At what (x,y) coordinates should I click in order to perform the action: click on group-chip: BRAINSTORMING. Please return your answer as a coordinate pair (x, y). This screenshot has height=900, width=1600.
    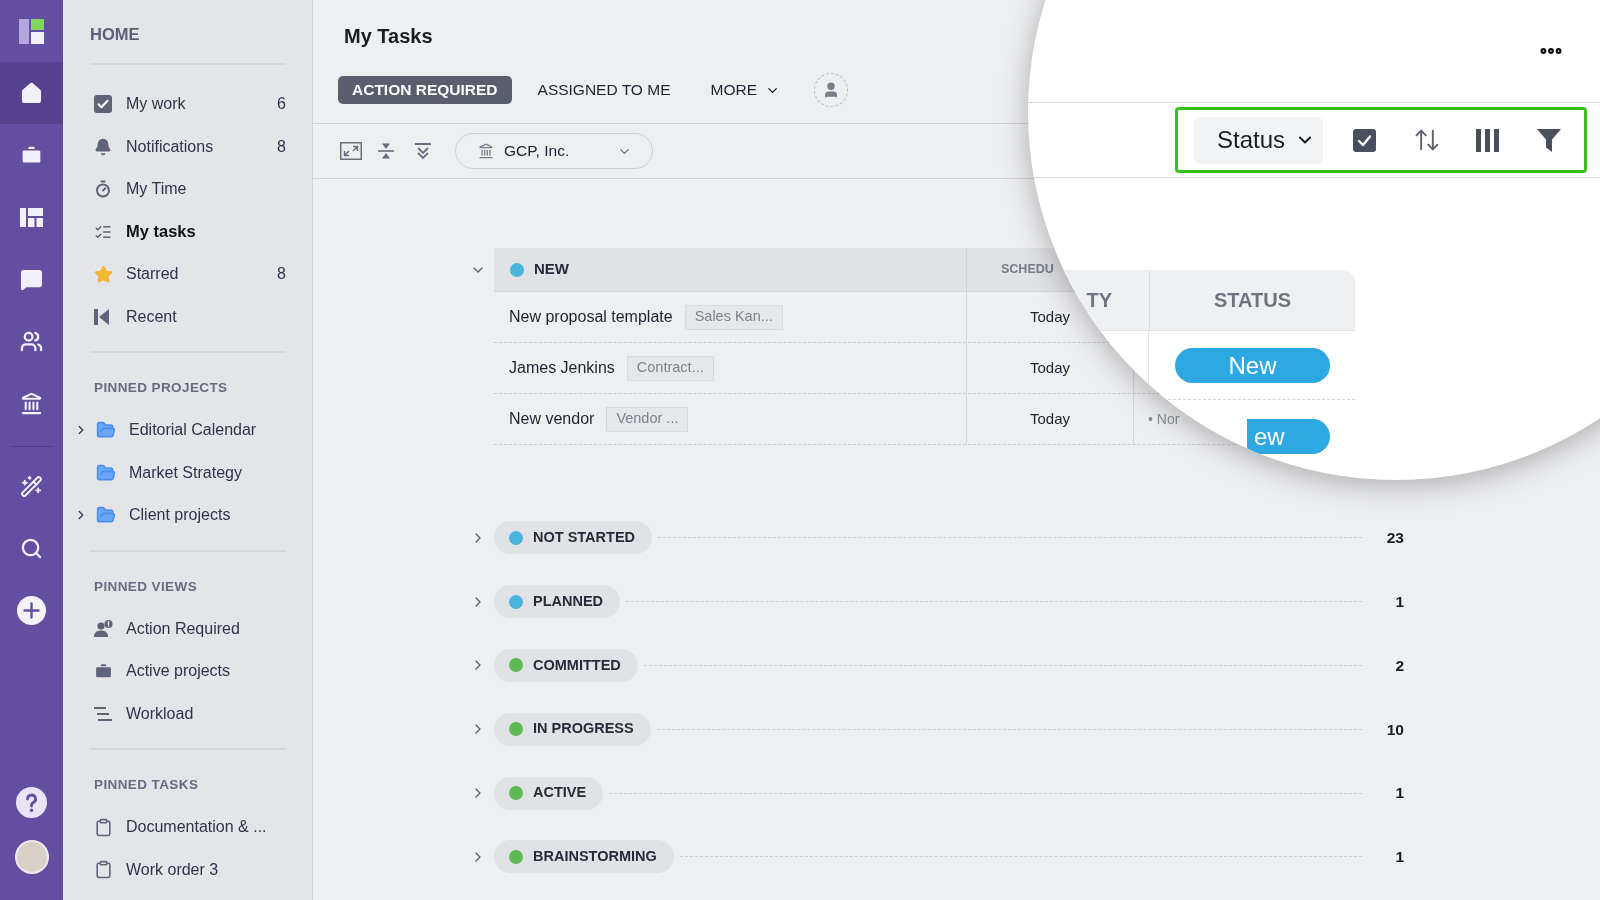
    Looking at the image, I should click on (584, 857).